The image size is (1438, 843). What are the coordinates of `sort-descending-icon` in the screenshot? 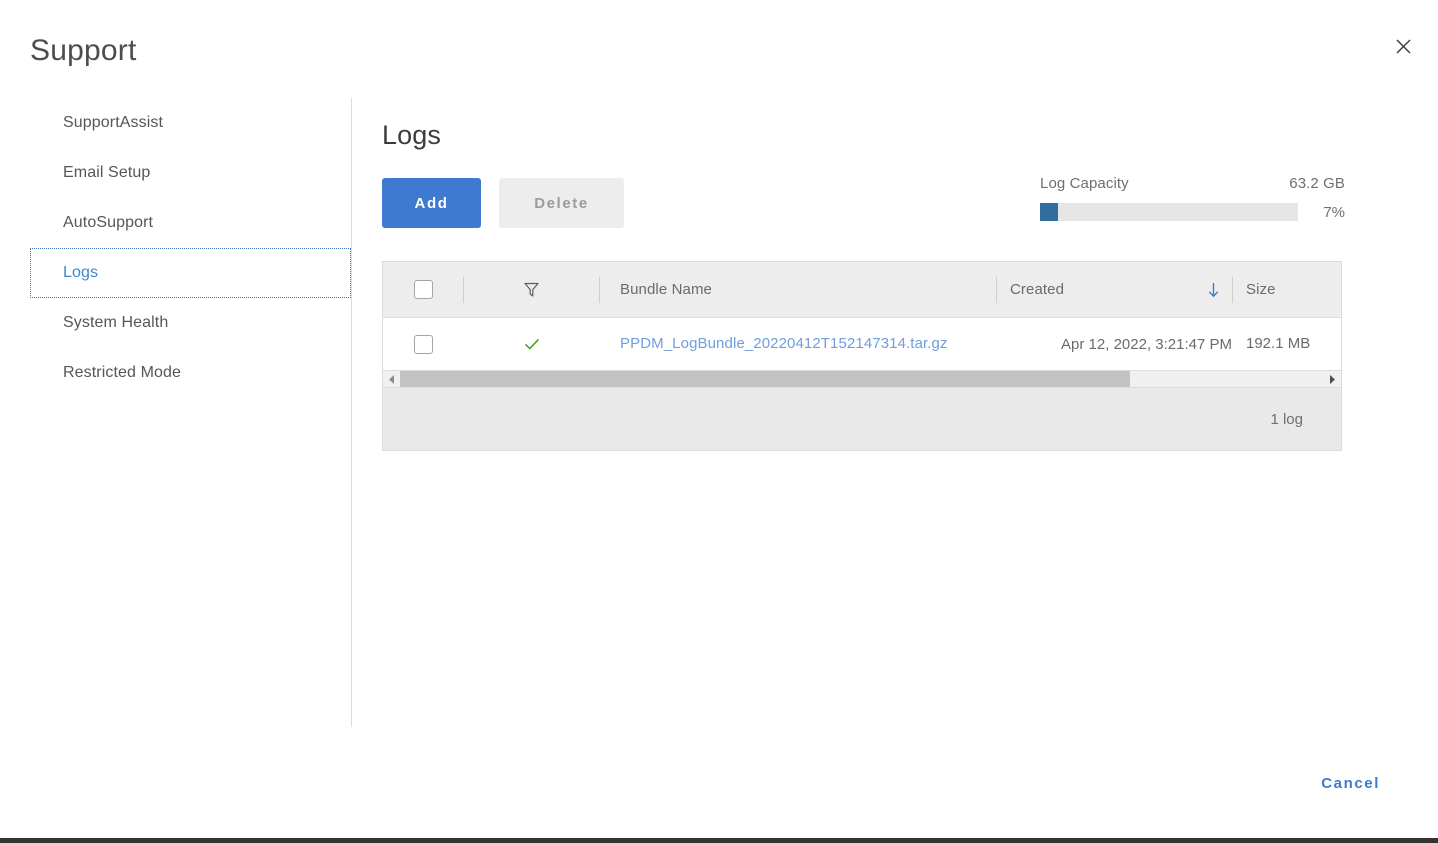 It's located at (1213, 290).